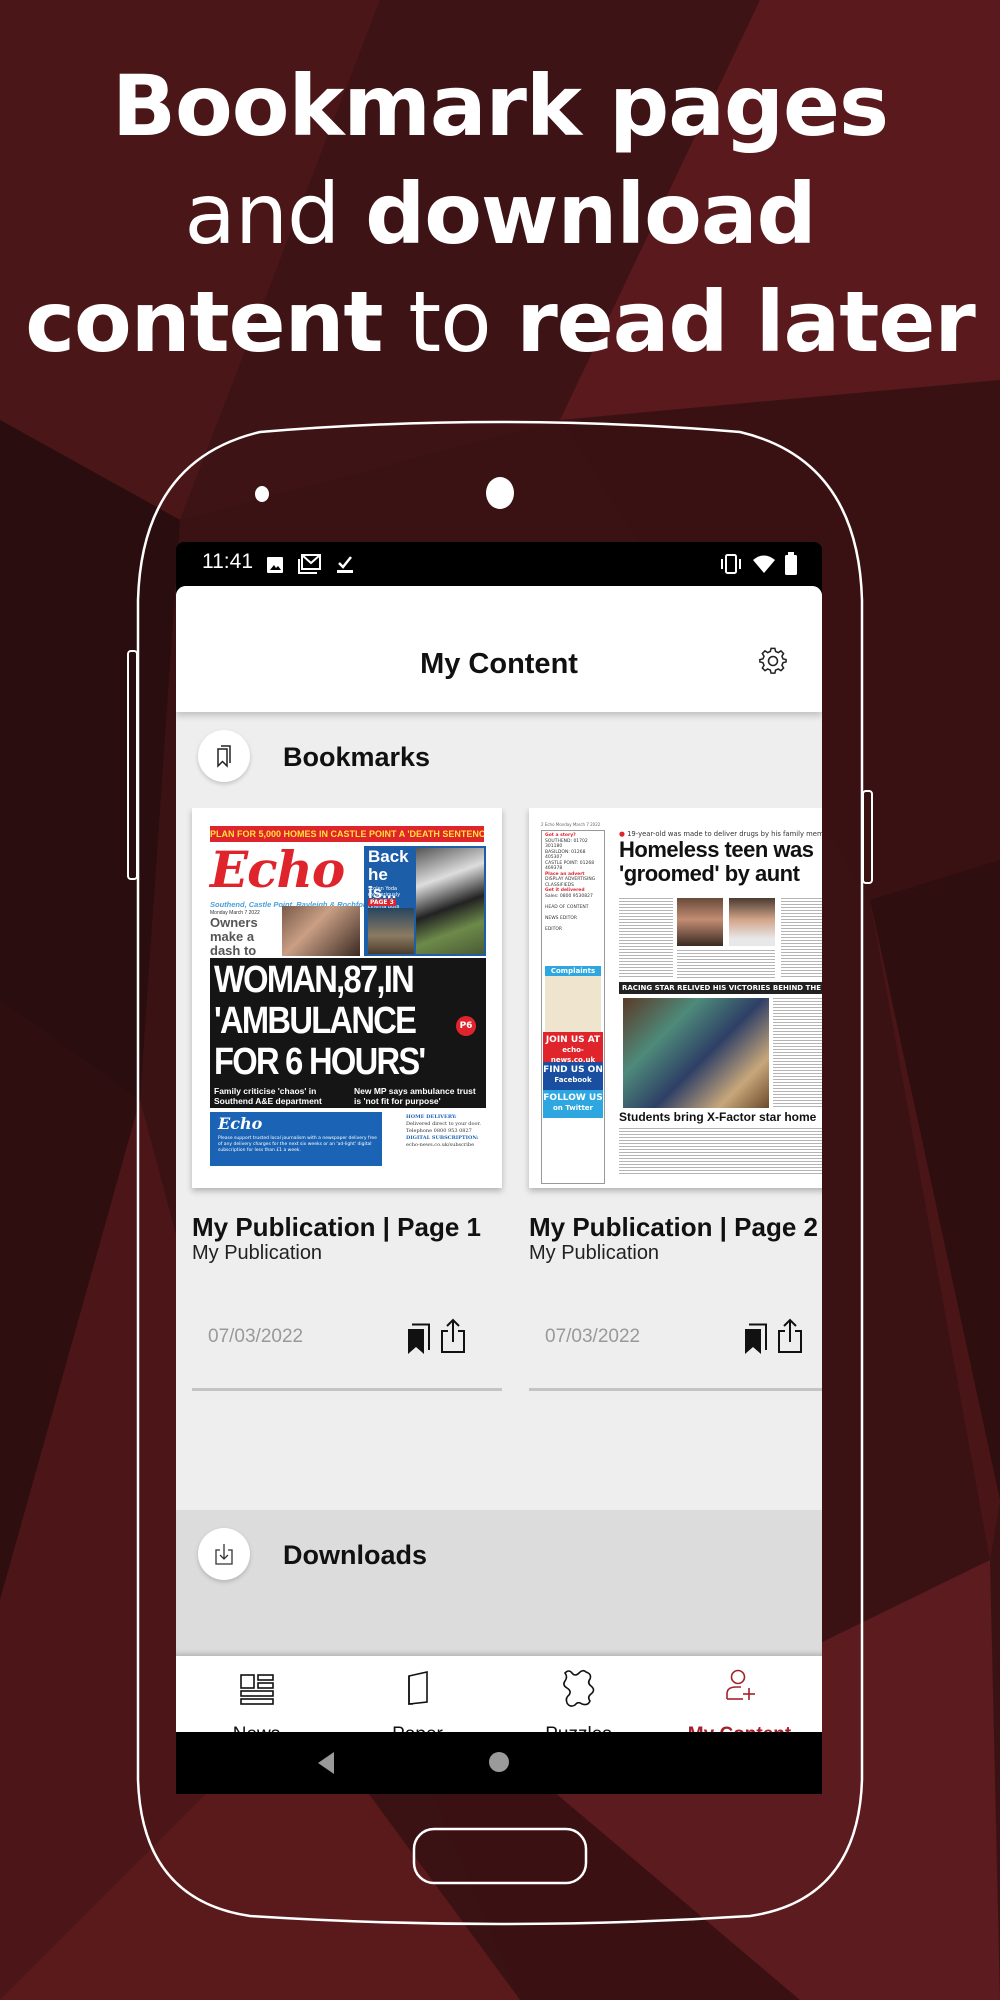 The width and height of the screenshot is (1000, 2000). What do you see at coordinates (277, 869) in the screenshot?
I see `thumb-masthead: Echo` at bounding box center [277, 869].